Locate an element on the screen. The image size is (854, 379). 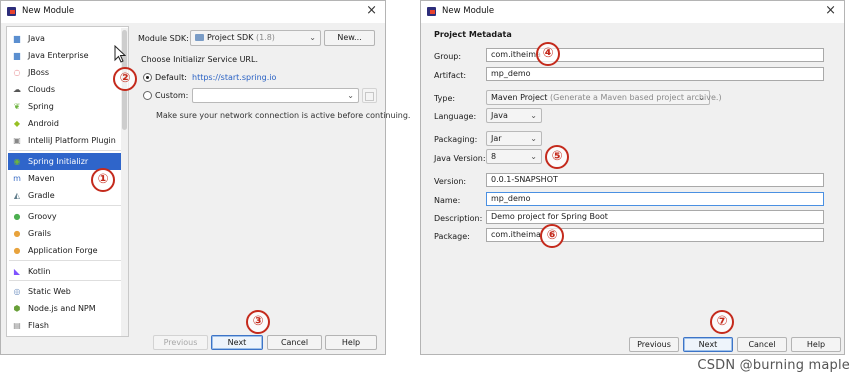
description-input: Demo project for Spring Boot is located at coordinates (655, 217).